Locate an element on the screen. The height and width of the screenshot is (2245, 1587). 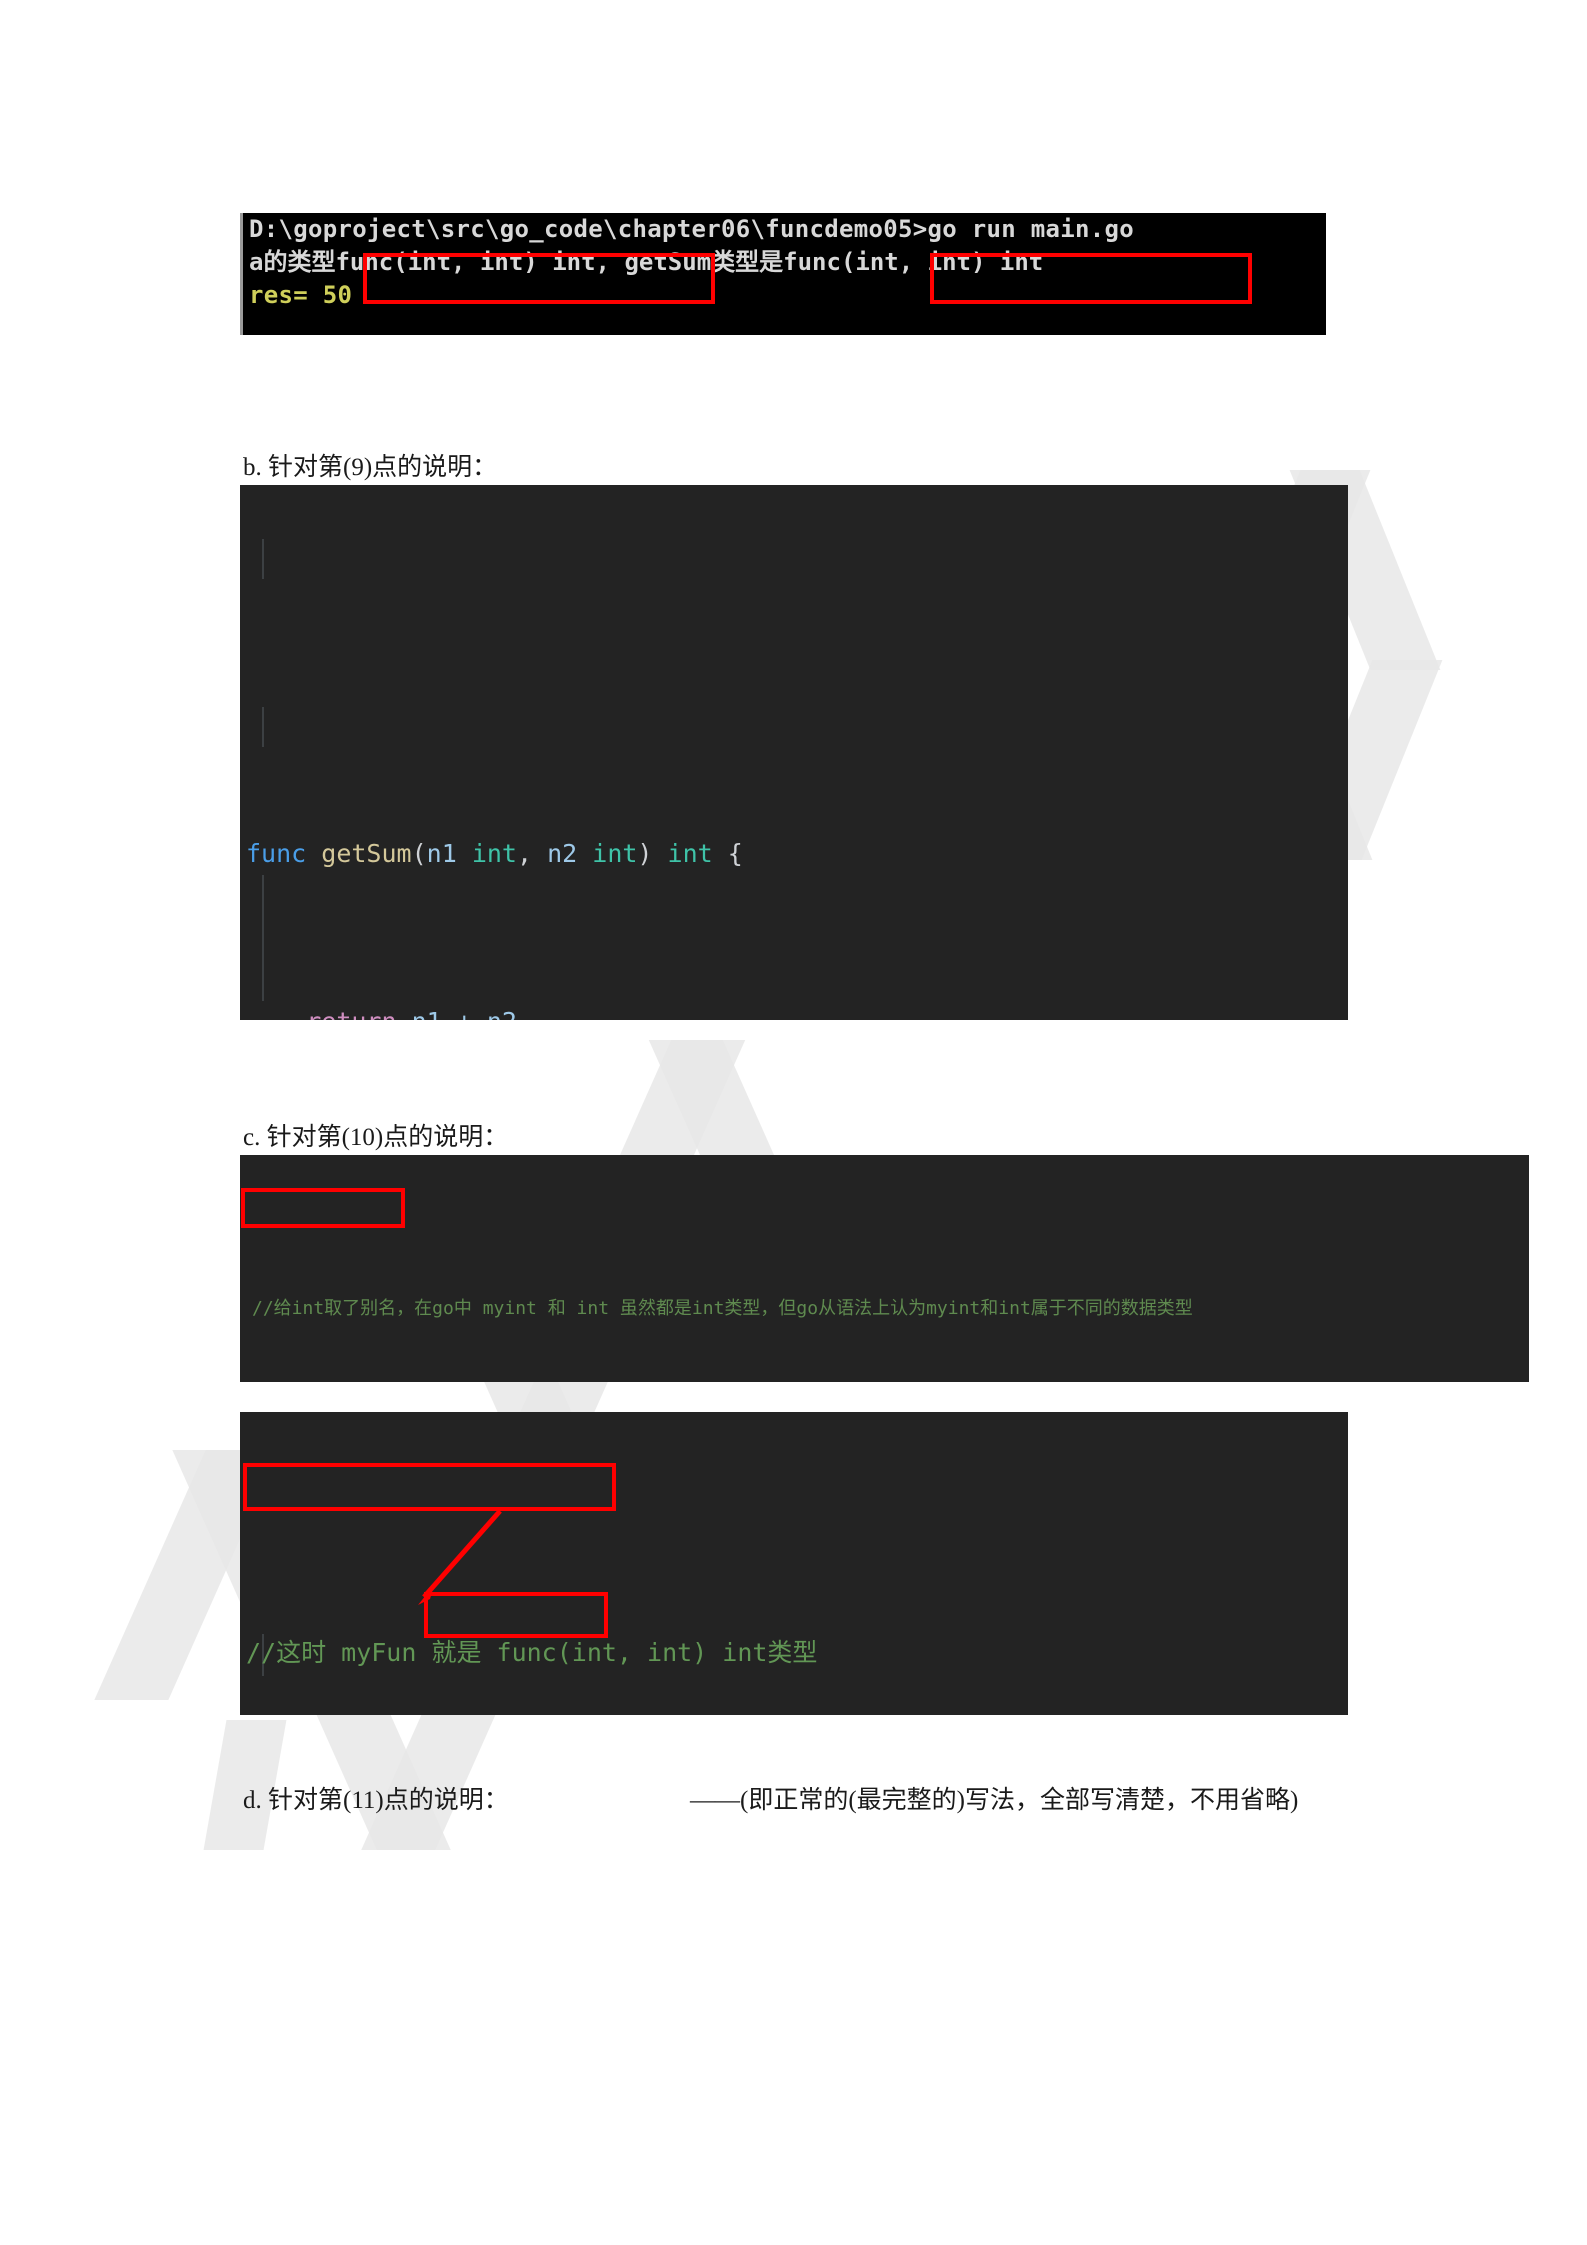
token-param-n1: n1 is located at coordinates (441, 853).